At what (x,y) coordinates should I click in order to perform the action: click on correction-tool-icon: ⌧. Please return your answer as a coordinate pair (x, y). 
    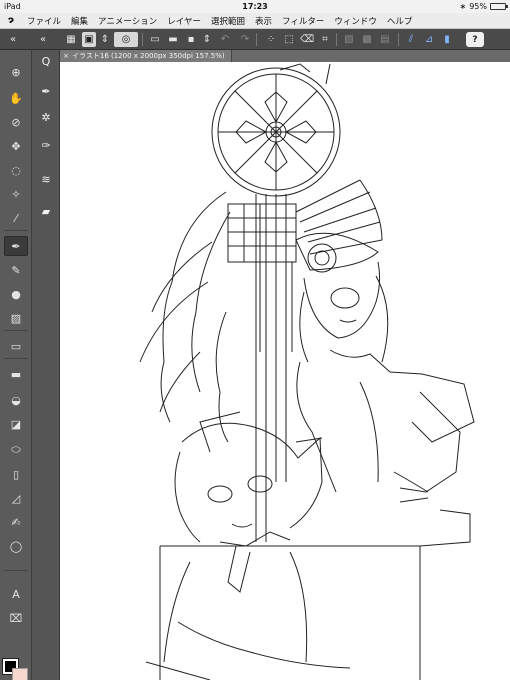
    Looking at the image, I should click on (16, 618).